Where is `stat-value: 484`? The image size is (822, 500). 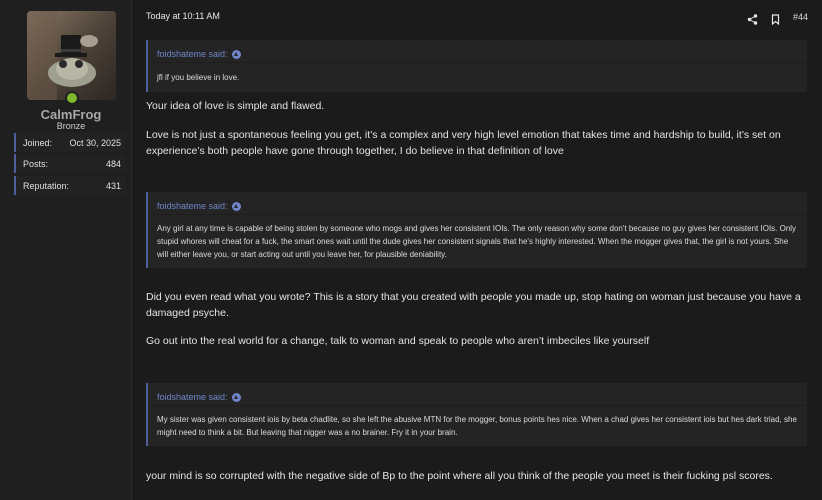
stat-value: 484 is located at coordinates (113, 164).